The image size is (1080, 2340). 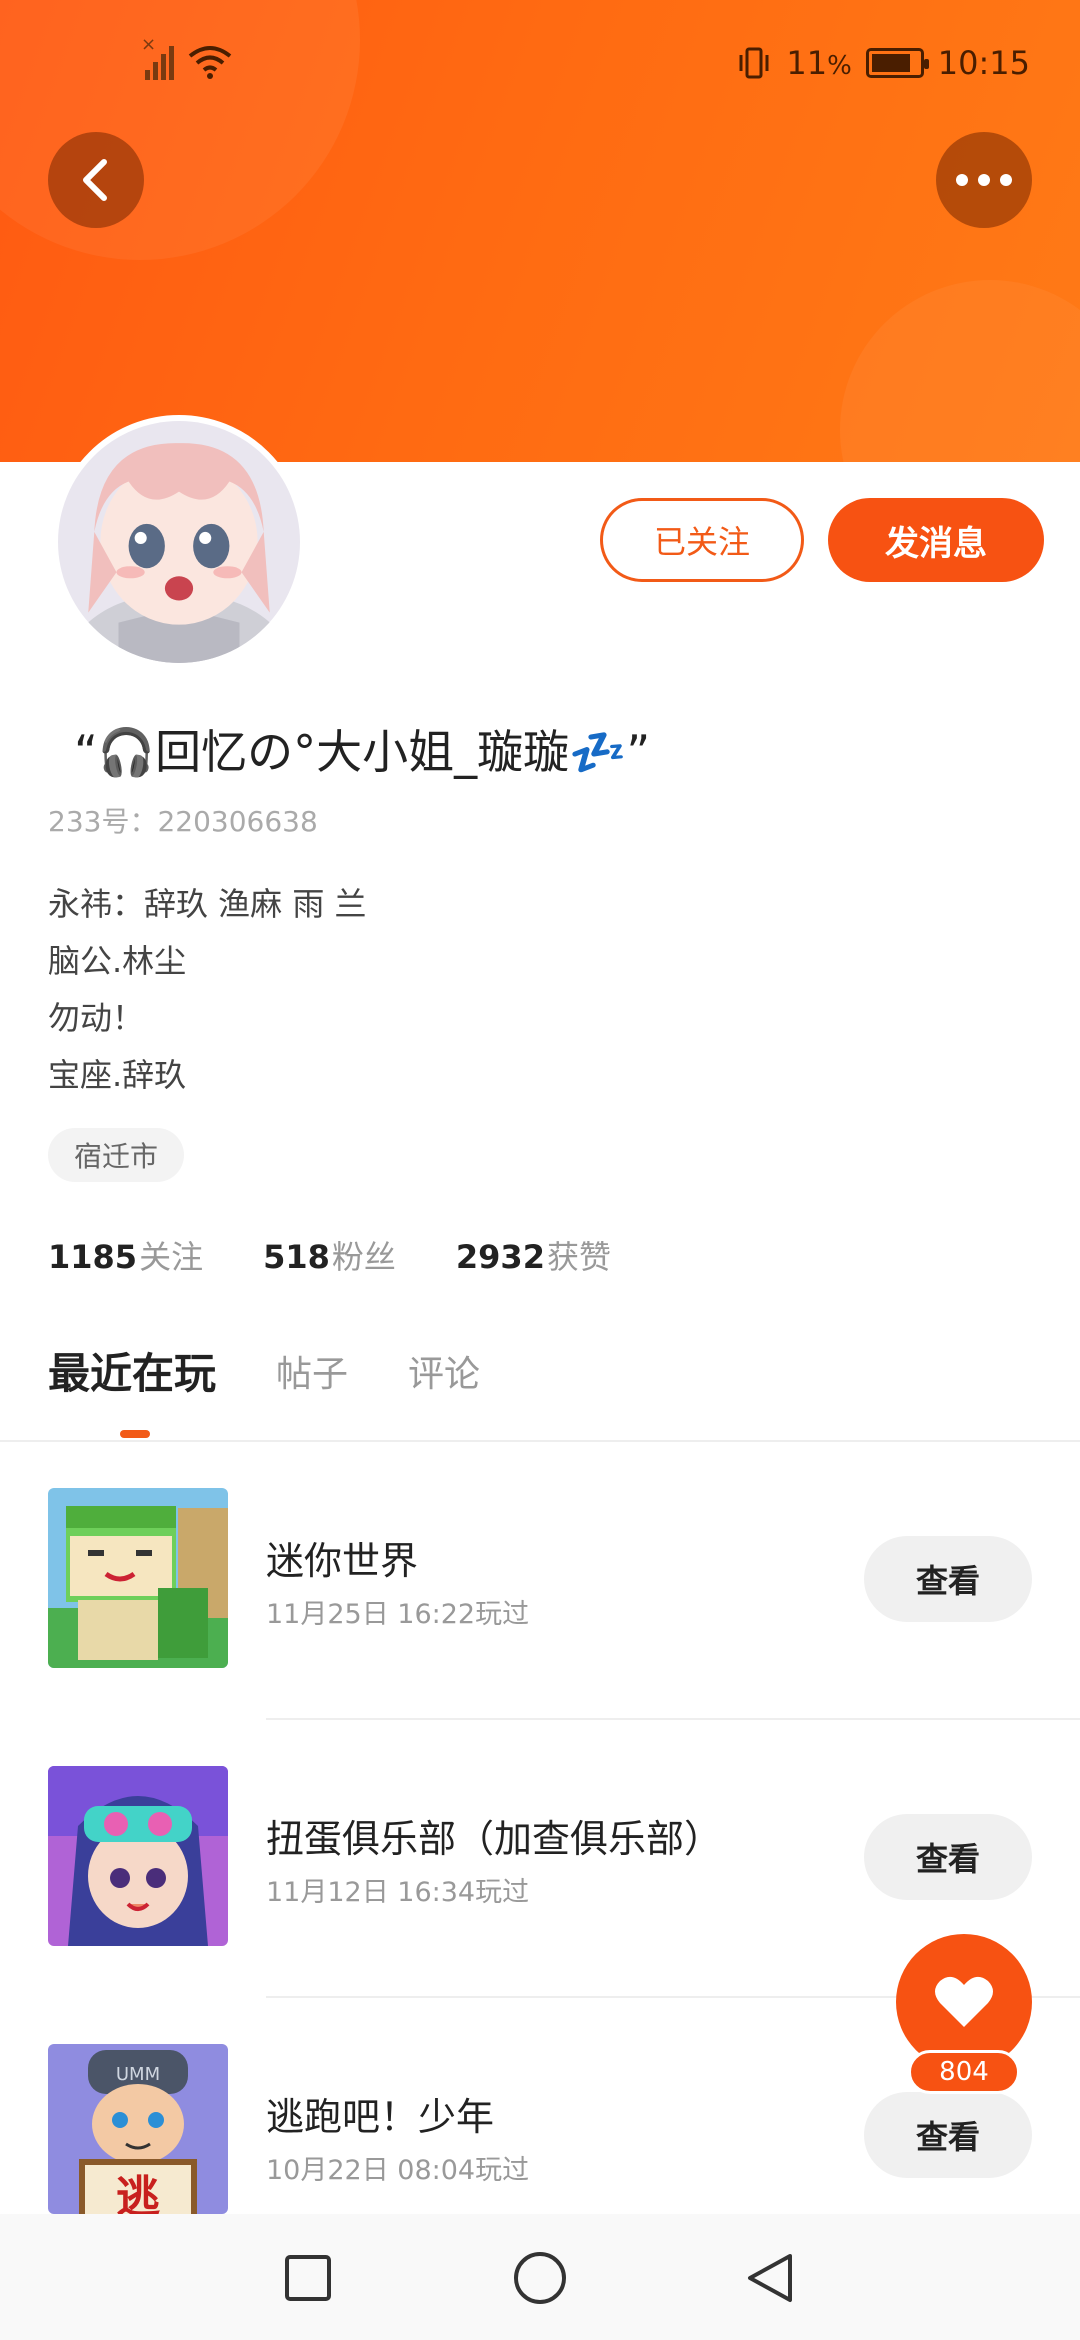 I want to click on square-icon, so click(x=308, y=2278).